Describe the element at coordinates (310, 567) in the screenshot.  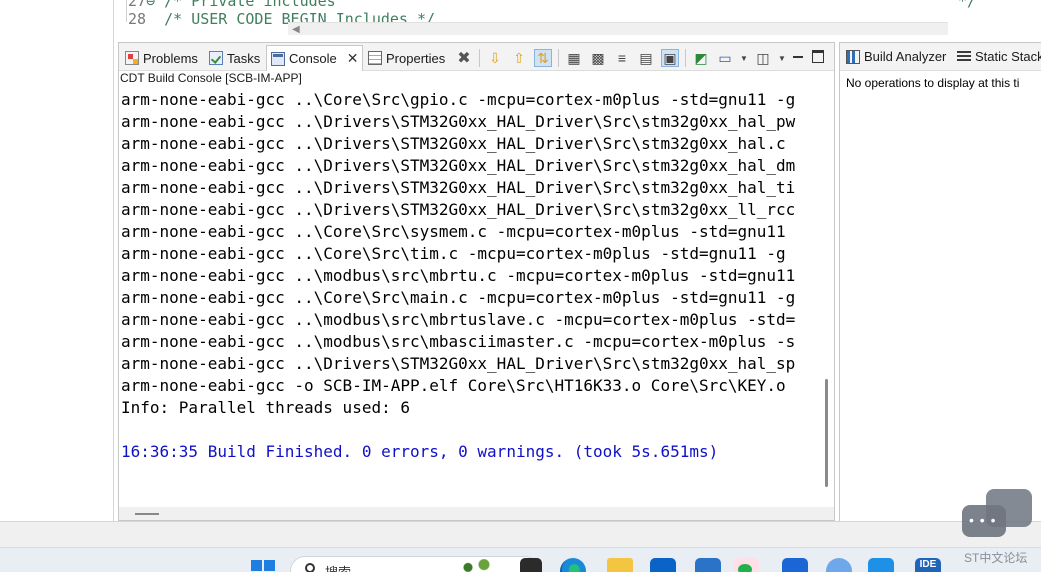
I see `search-icon` at that location.